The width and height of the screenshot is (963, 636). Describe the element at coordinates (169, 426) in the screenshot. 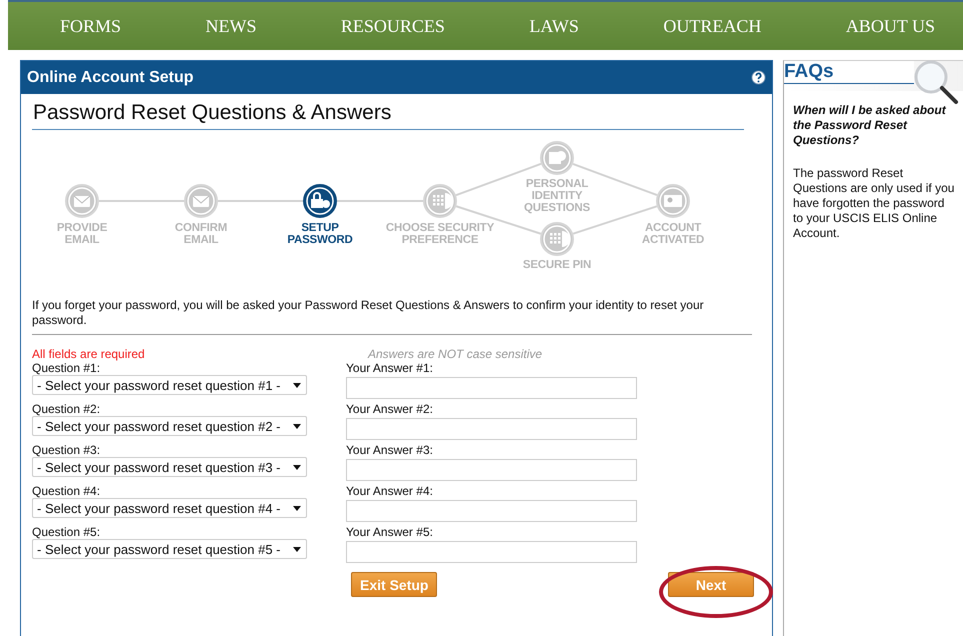

I see `question-select: - Select your password reset question #2 -` at that location.